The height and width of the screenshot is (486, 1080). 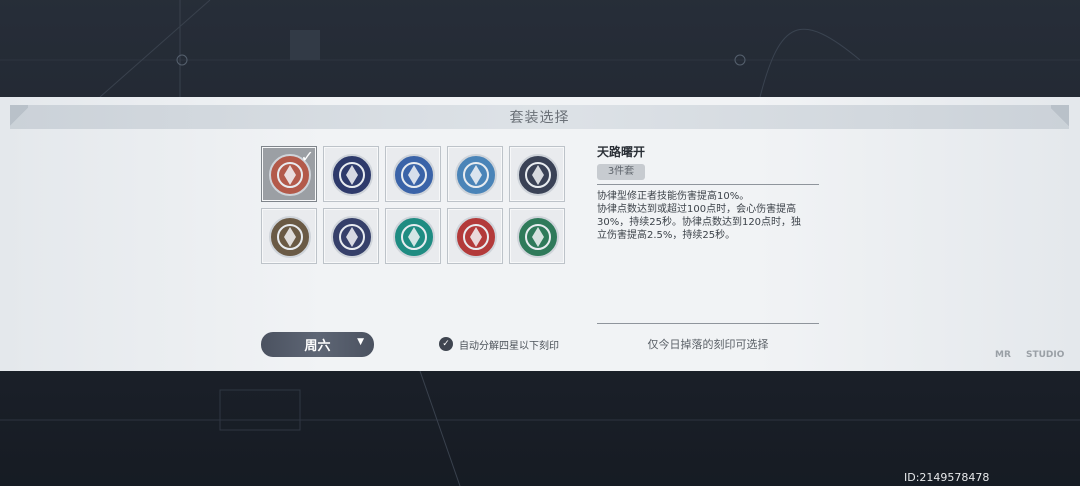 I want to click on check-circle-icon: ✓, so click(x=446, y=344).